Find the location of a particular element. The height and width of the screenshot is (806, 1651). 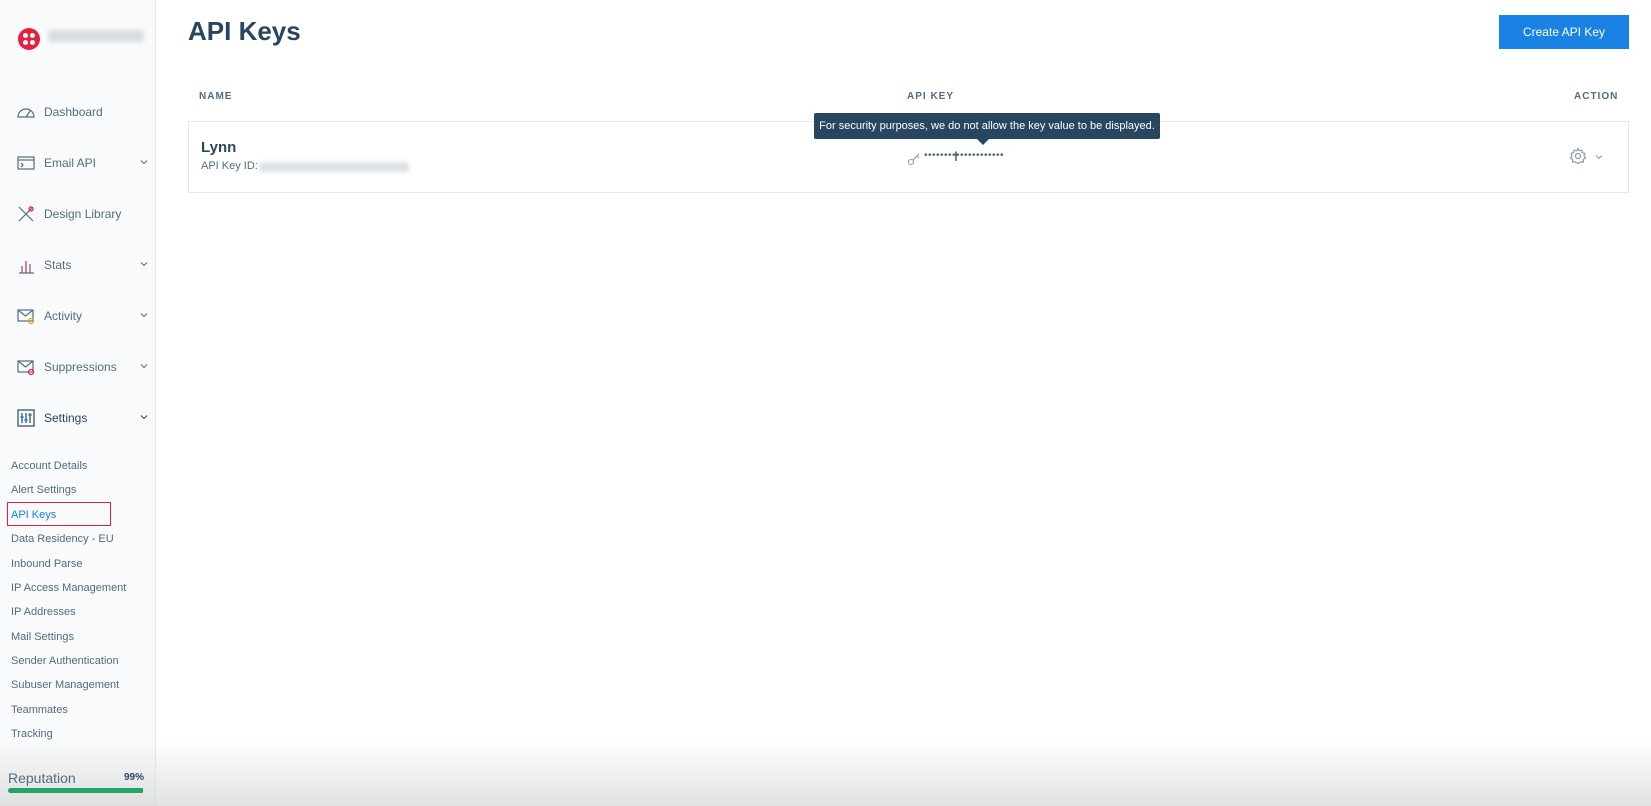

mail-blocked-icon is located at coordinates (26, 368).